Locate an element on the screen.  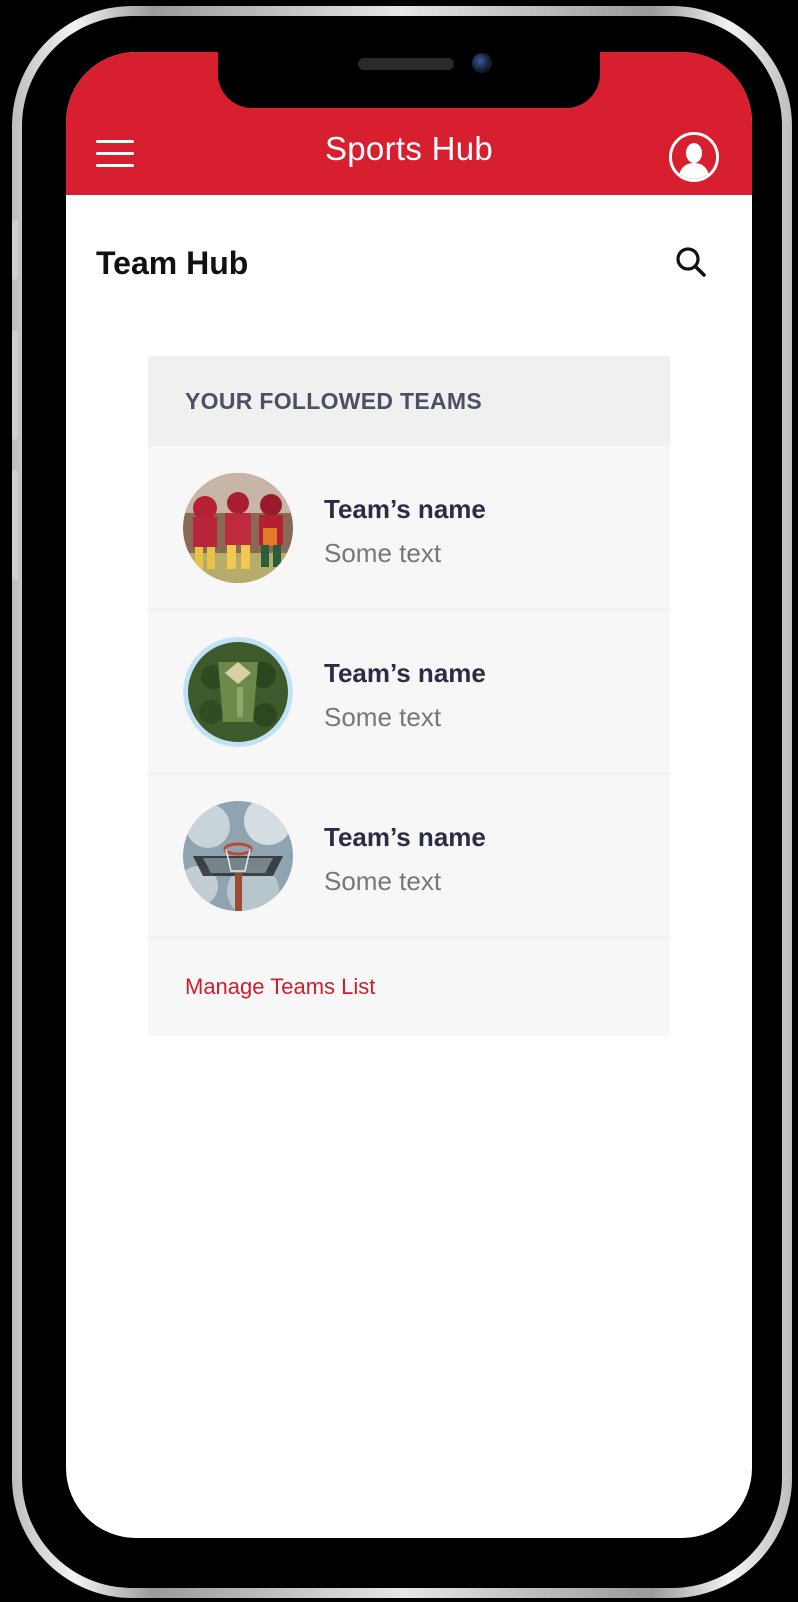
device-notch is located at coordinates (409, 80).